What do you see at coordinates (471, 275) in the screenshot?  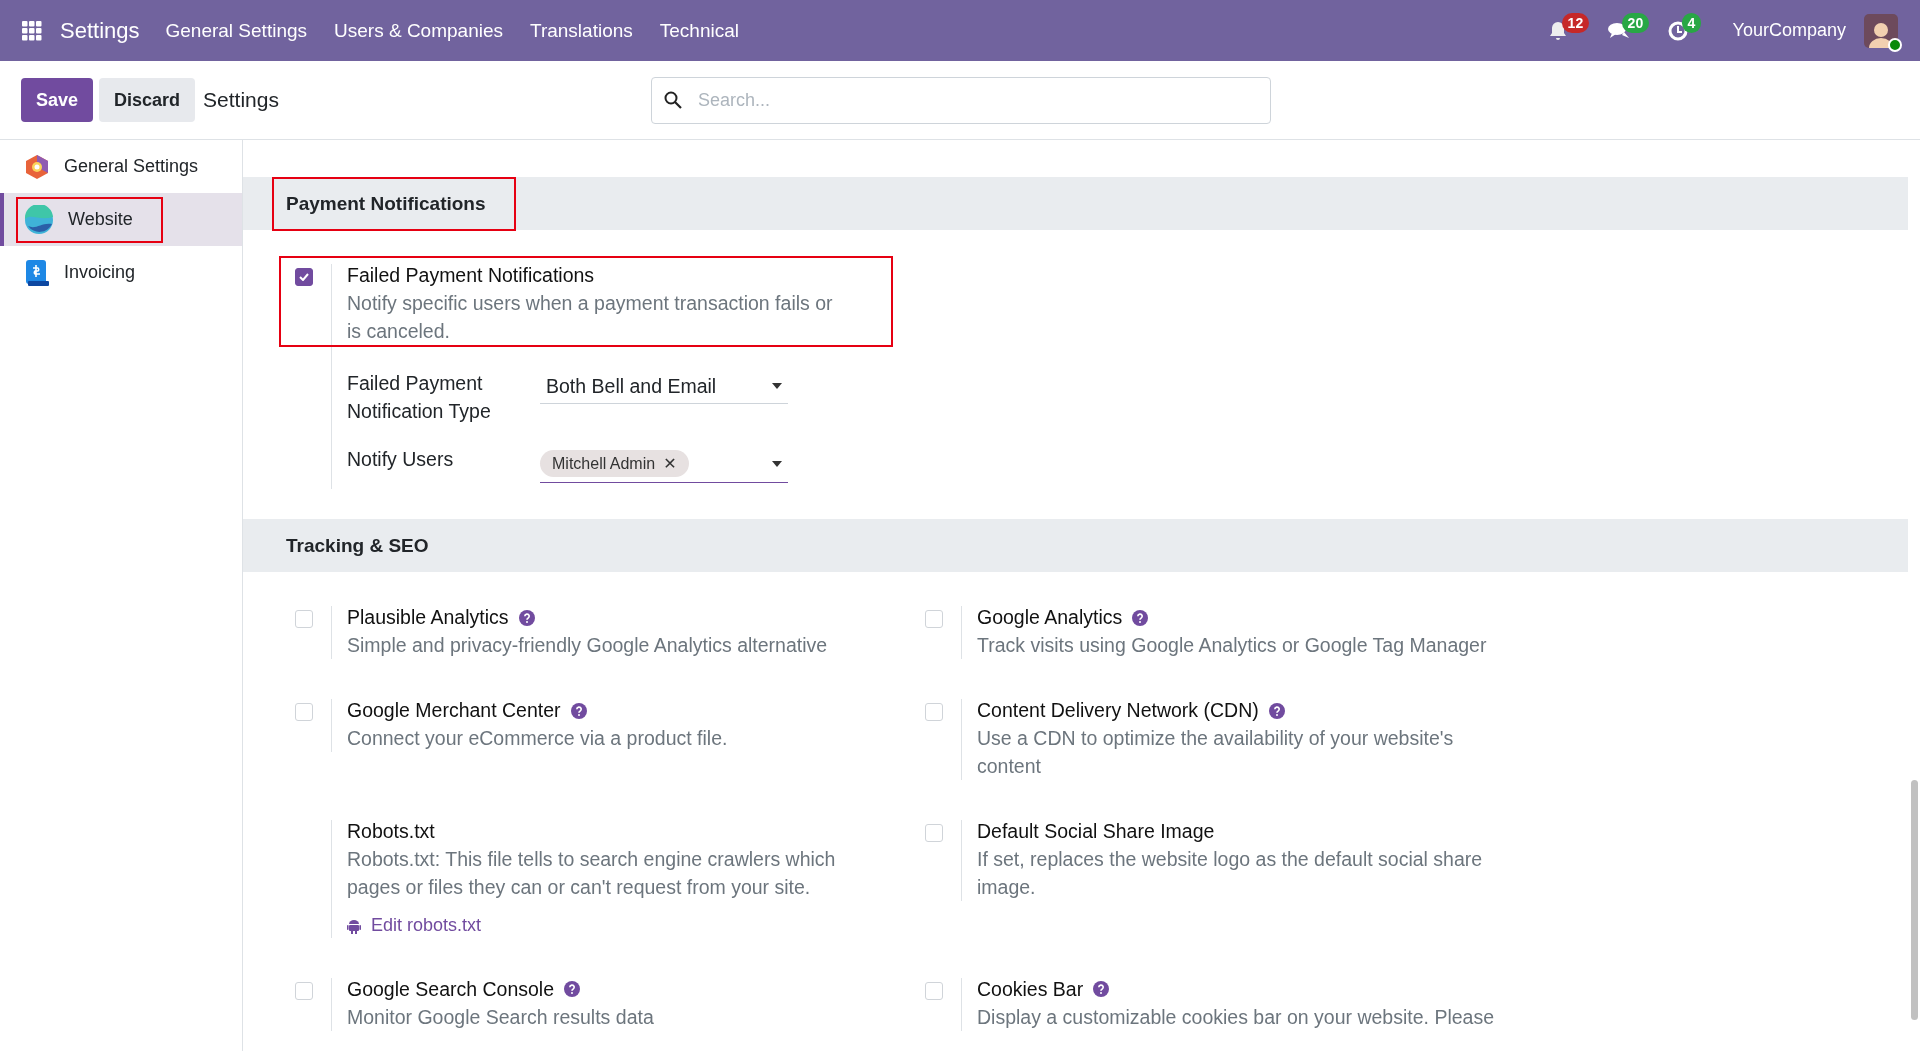 I see `setting-title: Failed Payment Notifications` at bounding box center [471, 275].